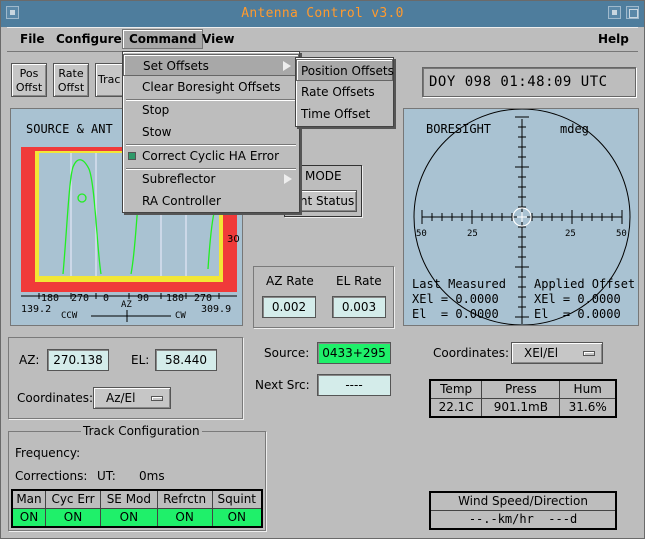  What do you see at coordinates (344, 114) in the screenshot?
I see `menu-item-time-offset: Time Offset` at bounding box center [344, 114].